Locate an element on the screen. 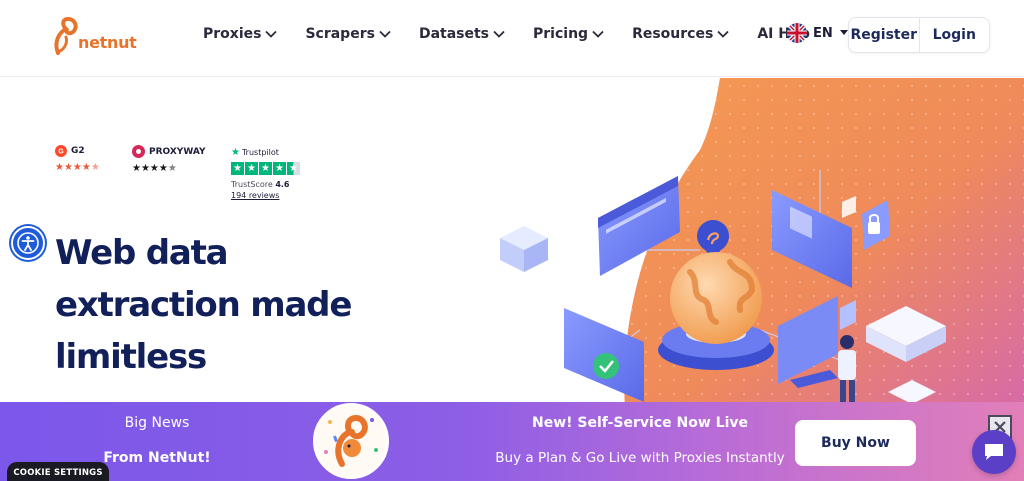 This screenshot has width=1024, height=481. register-button: Register is located at coordinates (884, 35).